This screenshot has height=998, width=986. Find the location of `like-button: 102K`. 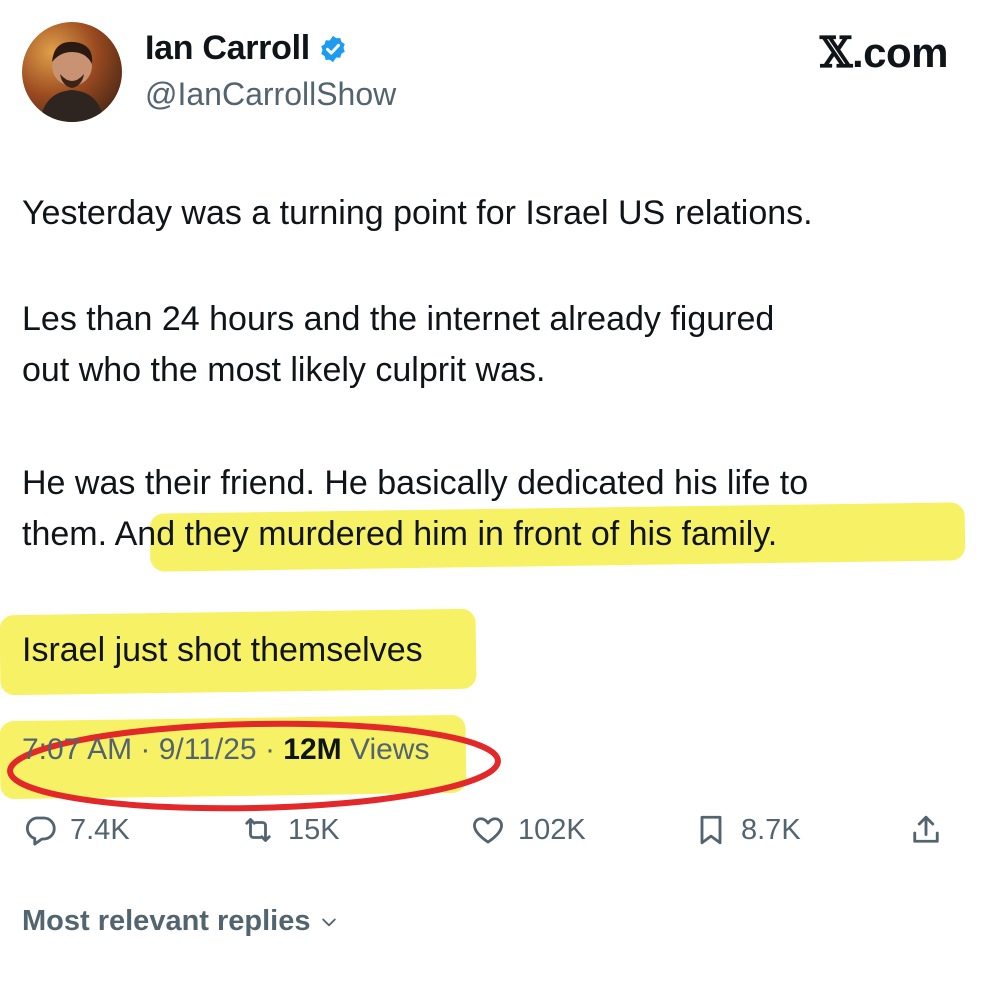

like-button: 102K is located at coordinates (528, 830).